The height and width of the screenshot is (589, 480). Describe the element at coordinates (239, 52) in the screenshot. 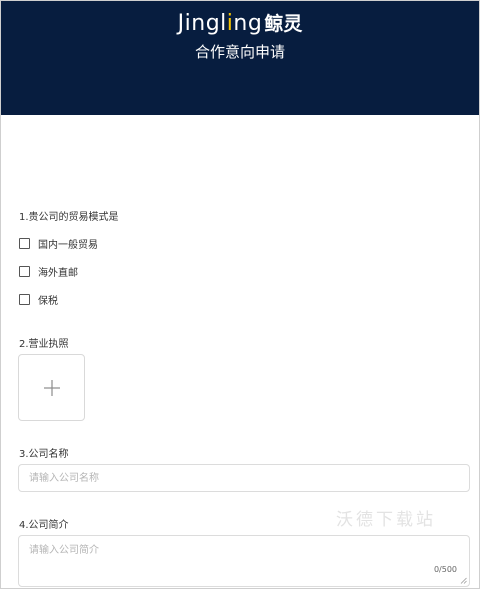

I see `page-title: 合作意向申请` at that location.